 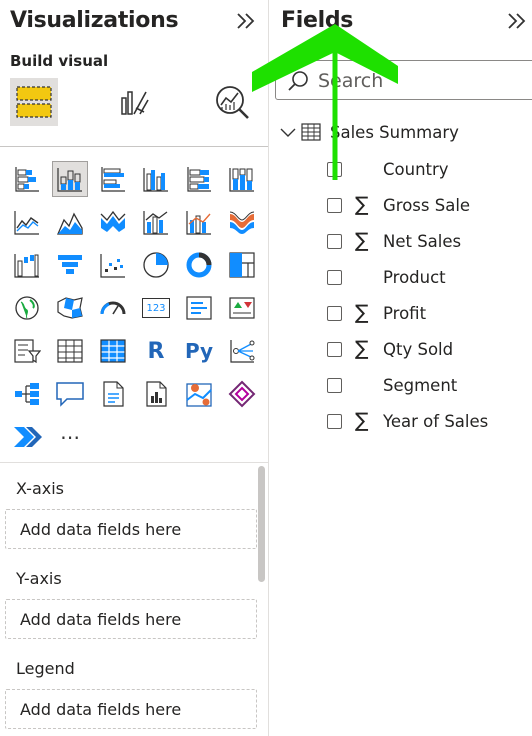 What do you see at coordinates (113, 265) in the screenshot?
I see `scatter-chart-icon` at bounding box center [113, 265].